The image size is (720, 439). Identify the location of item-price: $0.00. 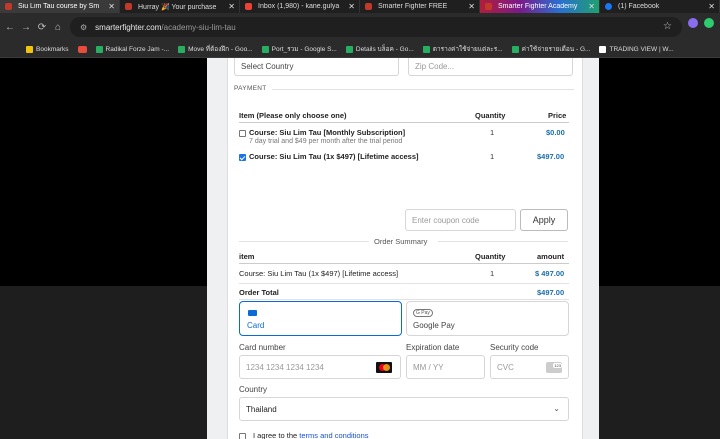
(555, 132).